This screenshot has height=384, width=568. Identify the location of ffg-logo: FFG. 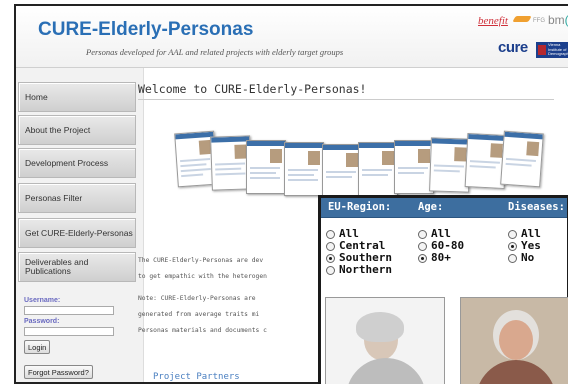
(530, 21).